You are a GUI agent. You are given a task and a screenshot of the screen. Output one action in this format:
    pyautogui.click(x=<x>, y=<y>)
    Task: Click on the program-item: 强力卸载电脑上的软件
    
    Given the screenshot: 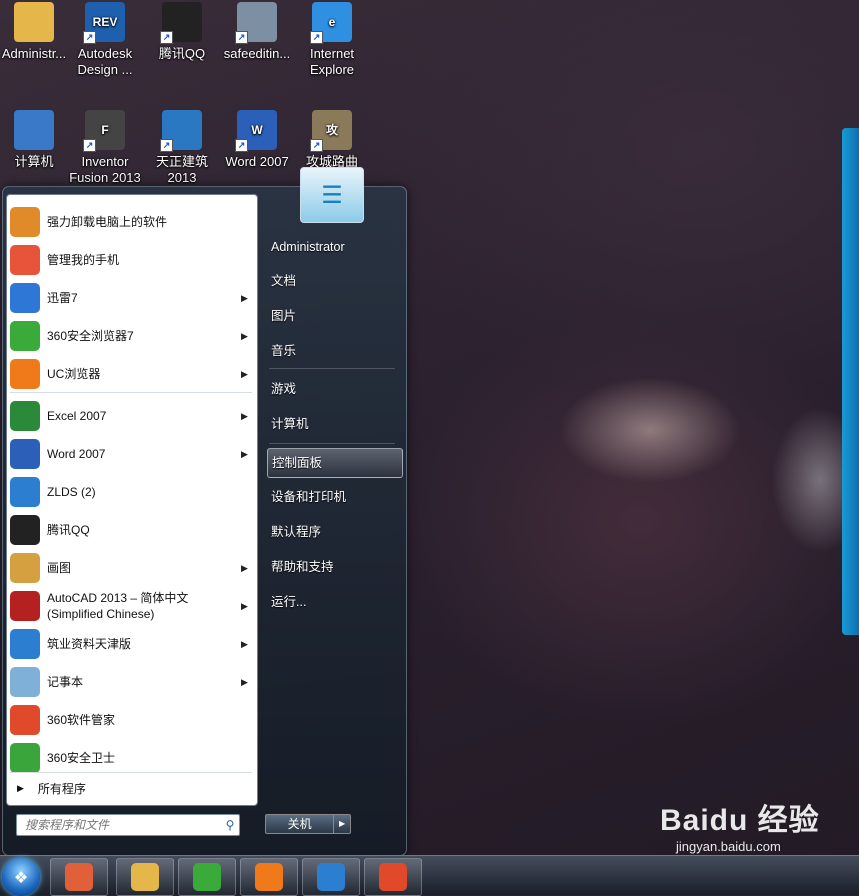 What is the action you would take?
    pyautogui.click(x=131, y=222)
    